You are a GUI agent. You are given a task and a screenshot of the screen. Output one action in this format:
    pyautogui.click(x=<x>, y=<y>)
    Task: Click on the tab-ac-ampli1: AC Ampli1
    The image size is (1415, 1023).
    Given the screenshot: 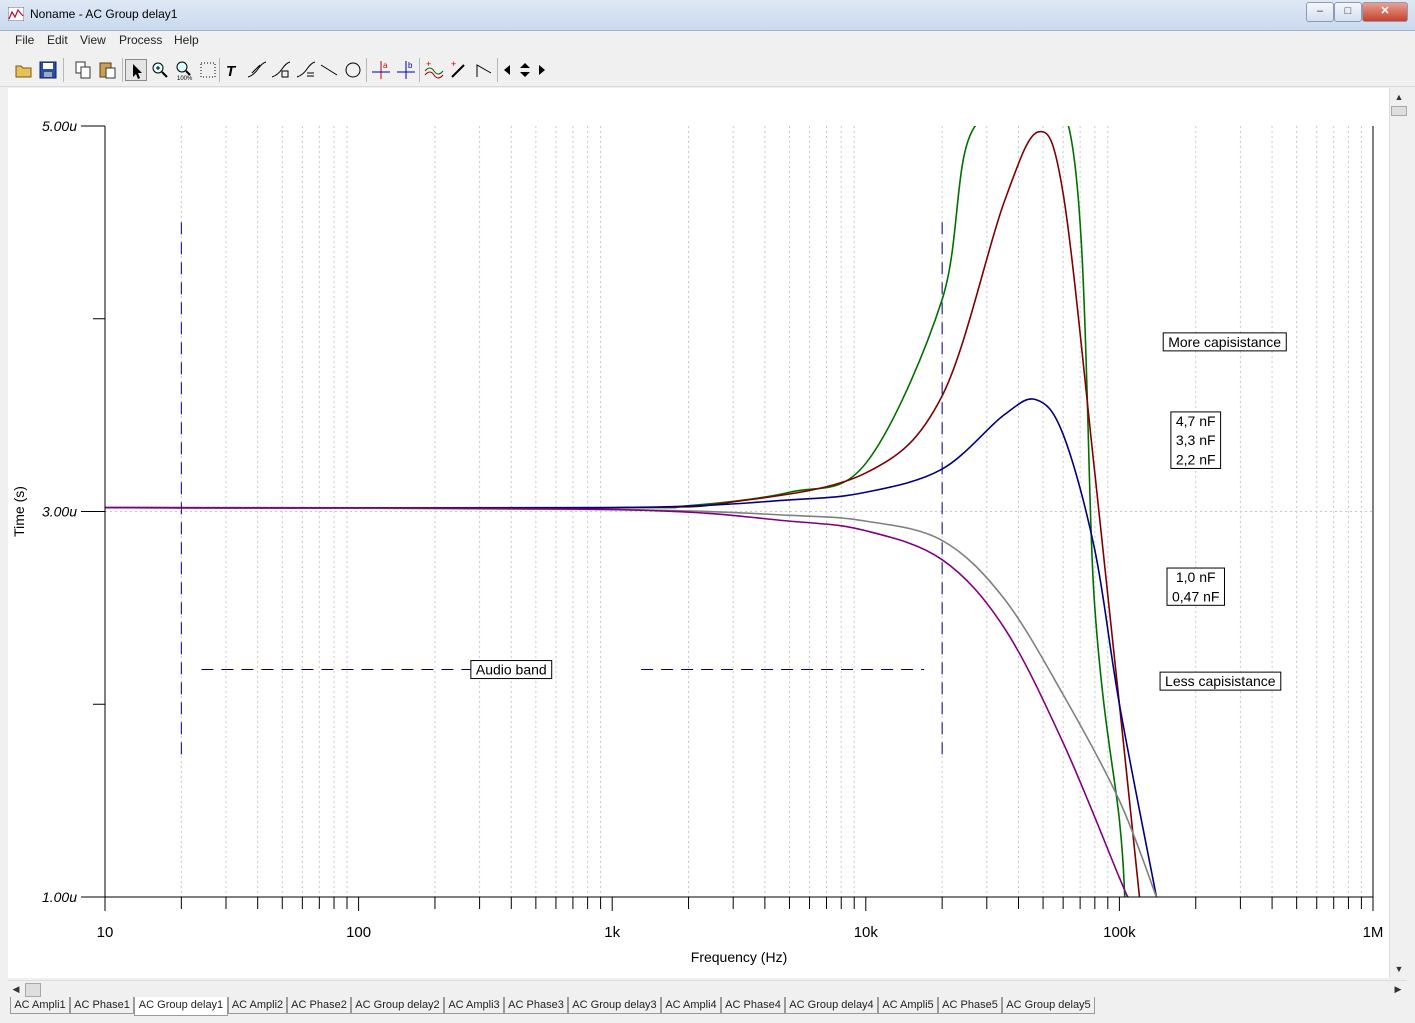 What is the action you would take?
    pyautogui.click(x=40, y=1005)
    